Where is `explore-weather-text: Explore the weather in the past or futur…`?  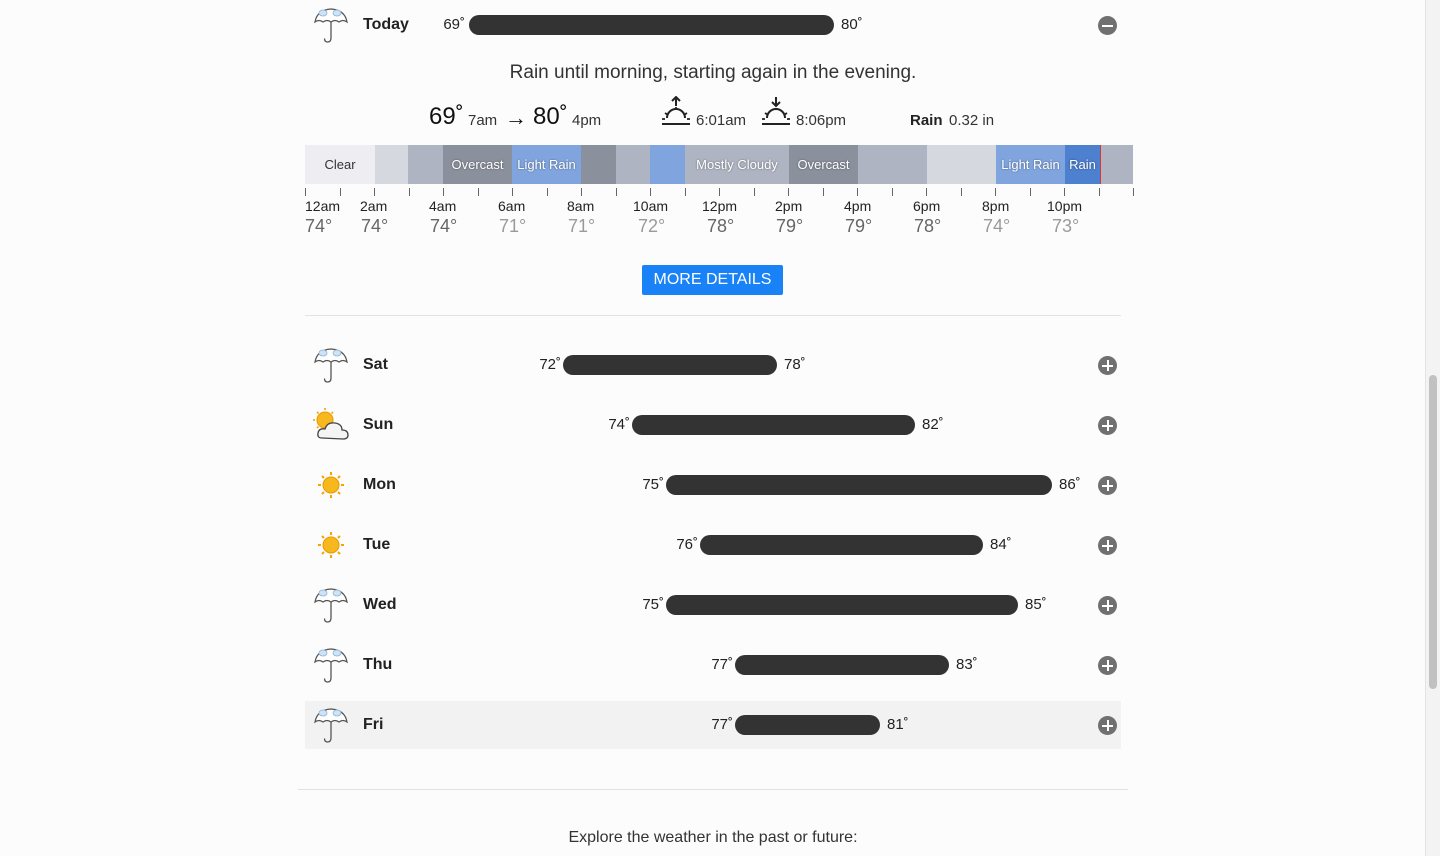 explore-weather-text: Explore the weather in the past or futur… is located at coordinates (713, 837).